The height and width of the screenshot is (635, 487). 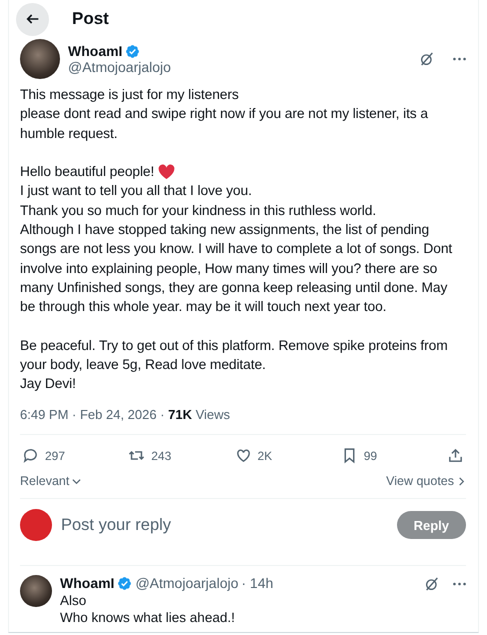 What do you see at coordinates (224, 124) in the screenshot?
I see `post-text: please dont read and swipe right now if you are not my listener, its a humble request.` at bounding box center [224, 124].